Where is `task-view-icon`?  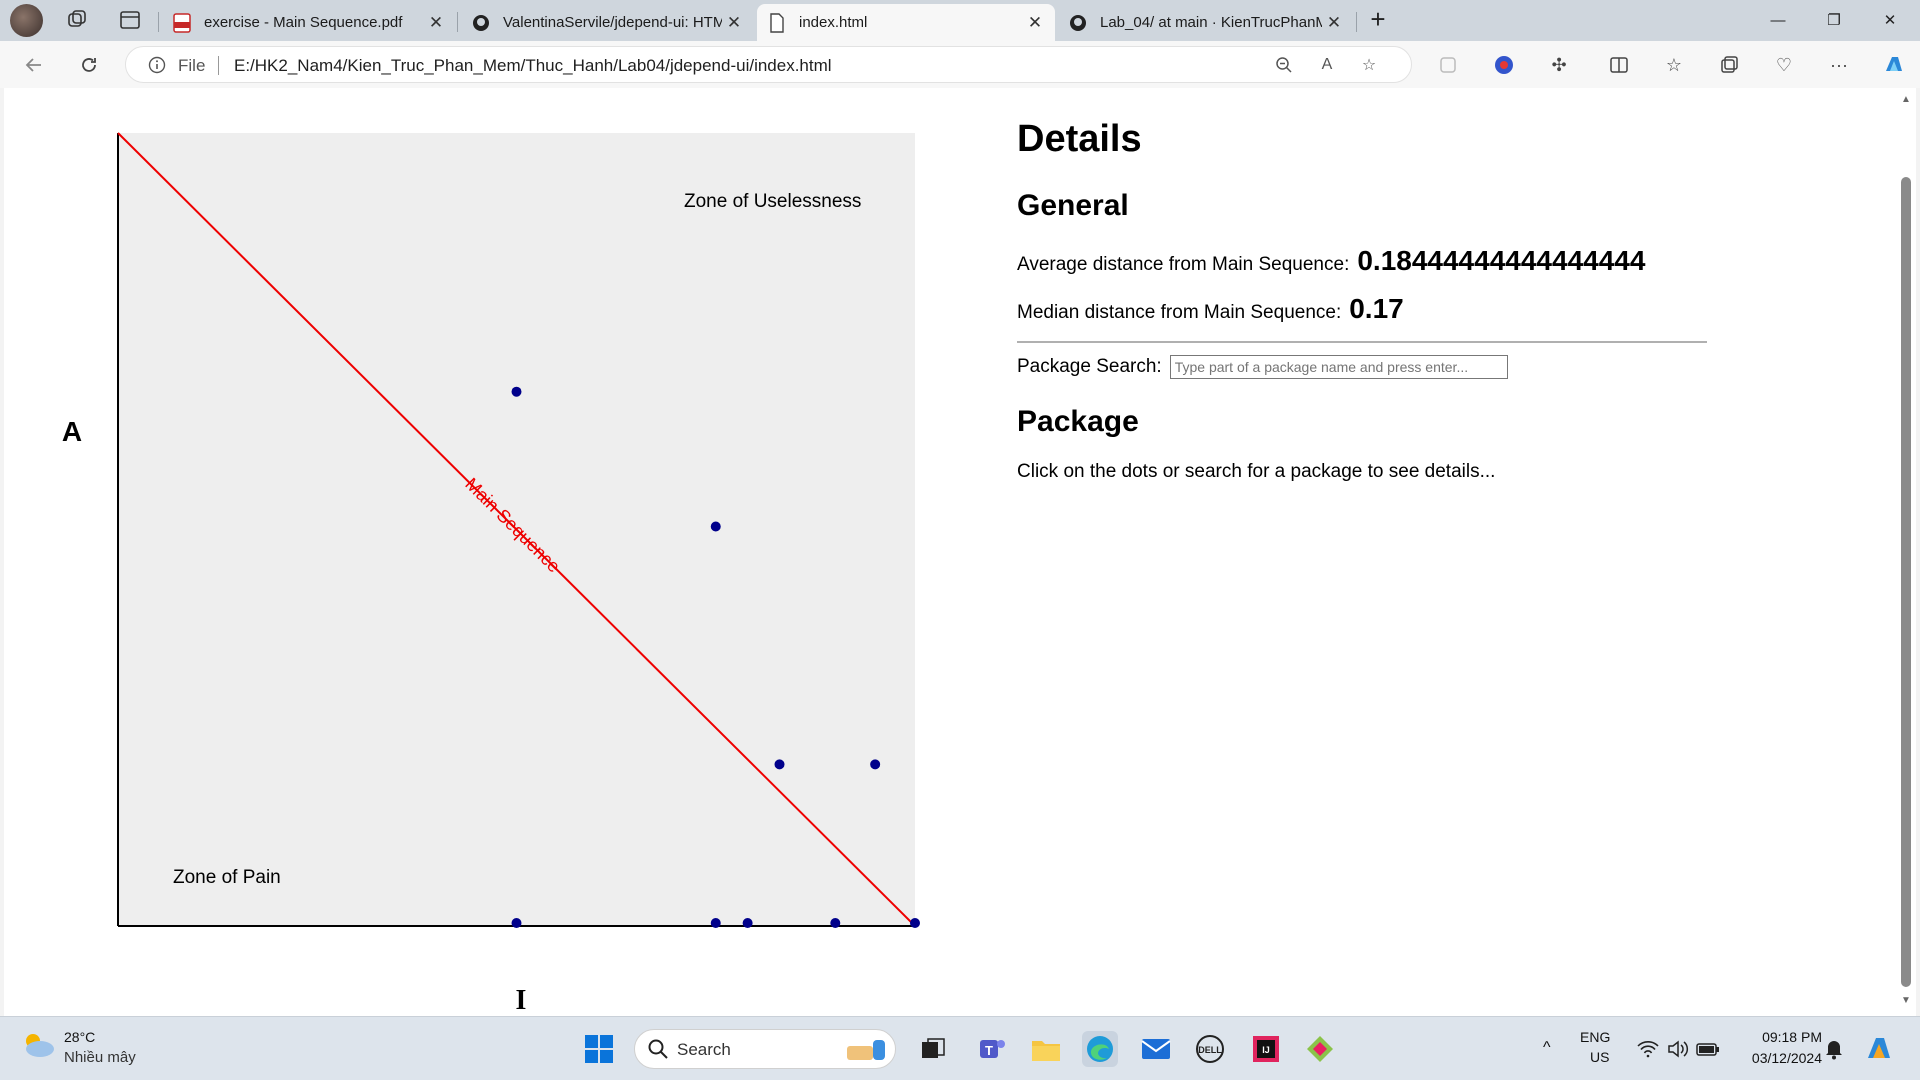 task-view-icon is located at coordinates (933, 1049).